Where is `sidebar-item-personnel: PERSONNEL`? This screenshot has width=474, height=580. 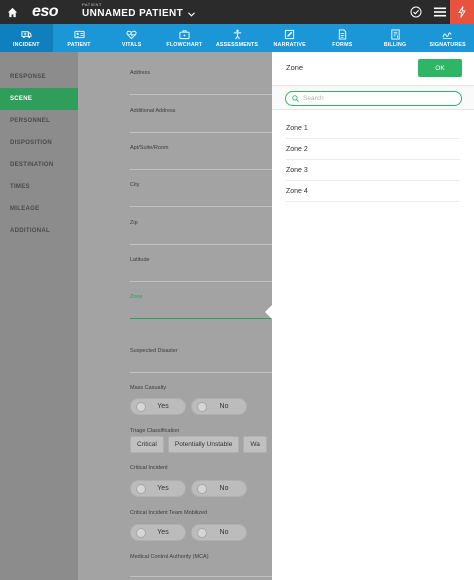 sidebar-item-personnel: PERSONNEL is located at coordinates (39, 121).